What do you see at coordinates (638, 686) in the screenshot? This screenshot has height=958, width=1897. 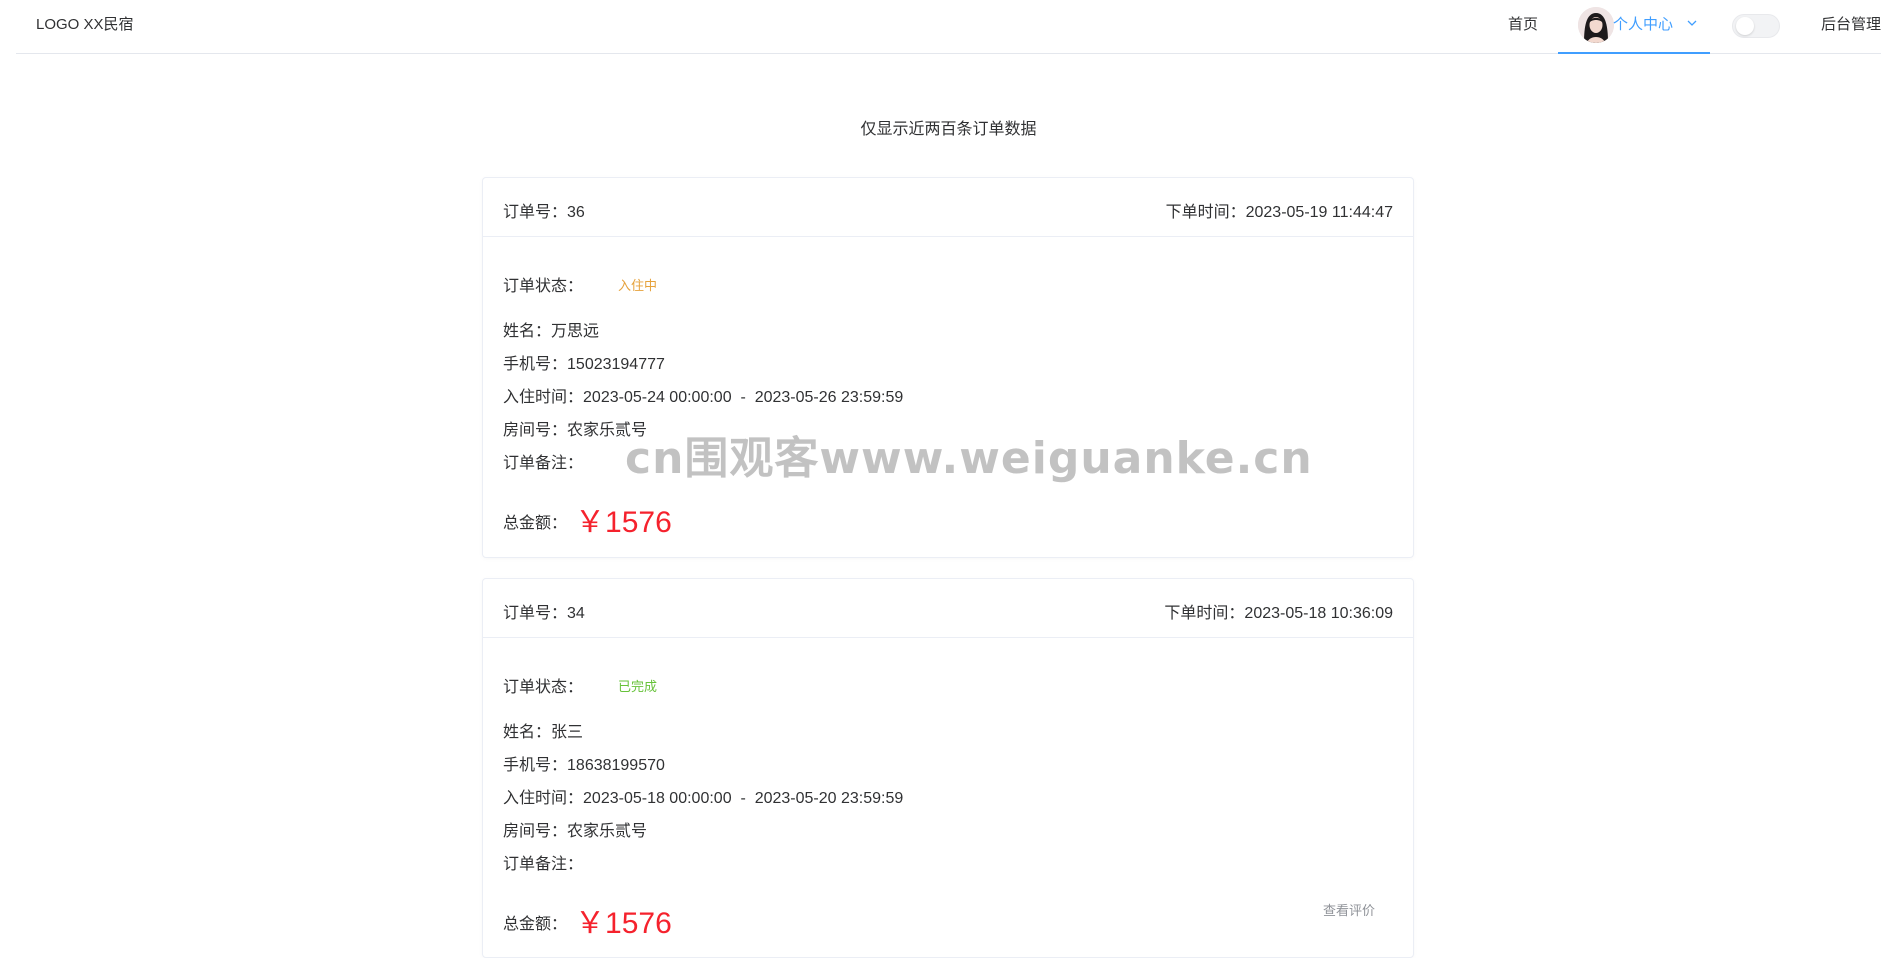 I see `status-badge: 已完成` at bounding box center [638, 686].